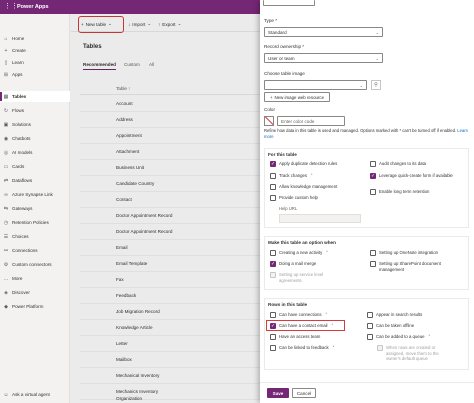  I want to click on agent-icon: ☺, so click(6, 394).